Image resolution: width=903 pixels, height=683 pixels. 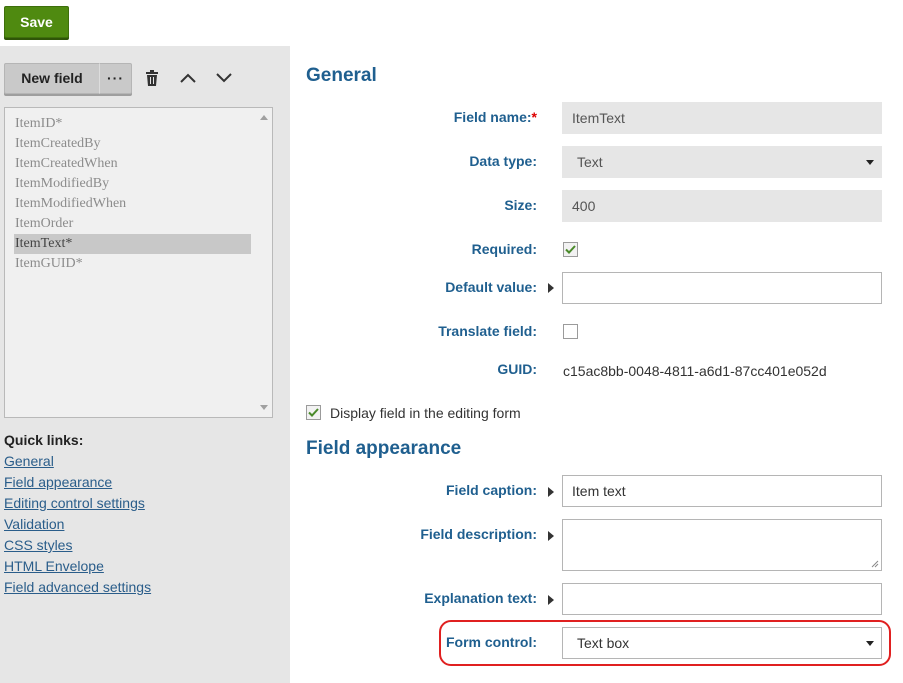 What do you see at coordinates (722, 288) in the screenshot?
I see `default-value-input` at bounding box center [722, 288].